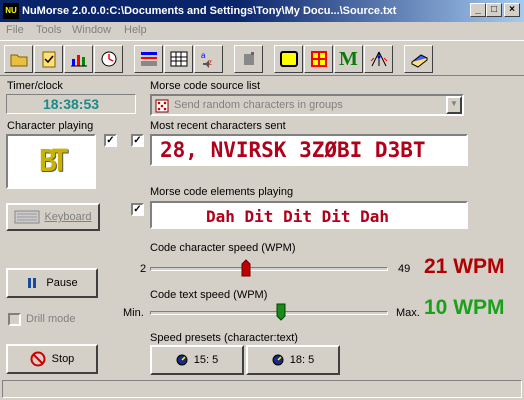 Image resolution: width=524 pixels, height=400 pixels. What do you see at coordinates (302, 360) in the screenshot?
I see `preset-2-label: 18: 5` at bounding box center [302, 360].